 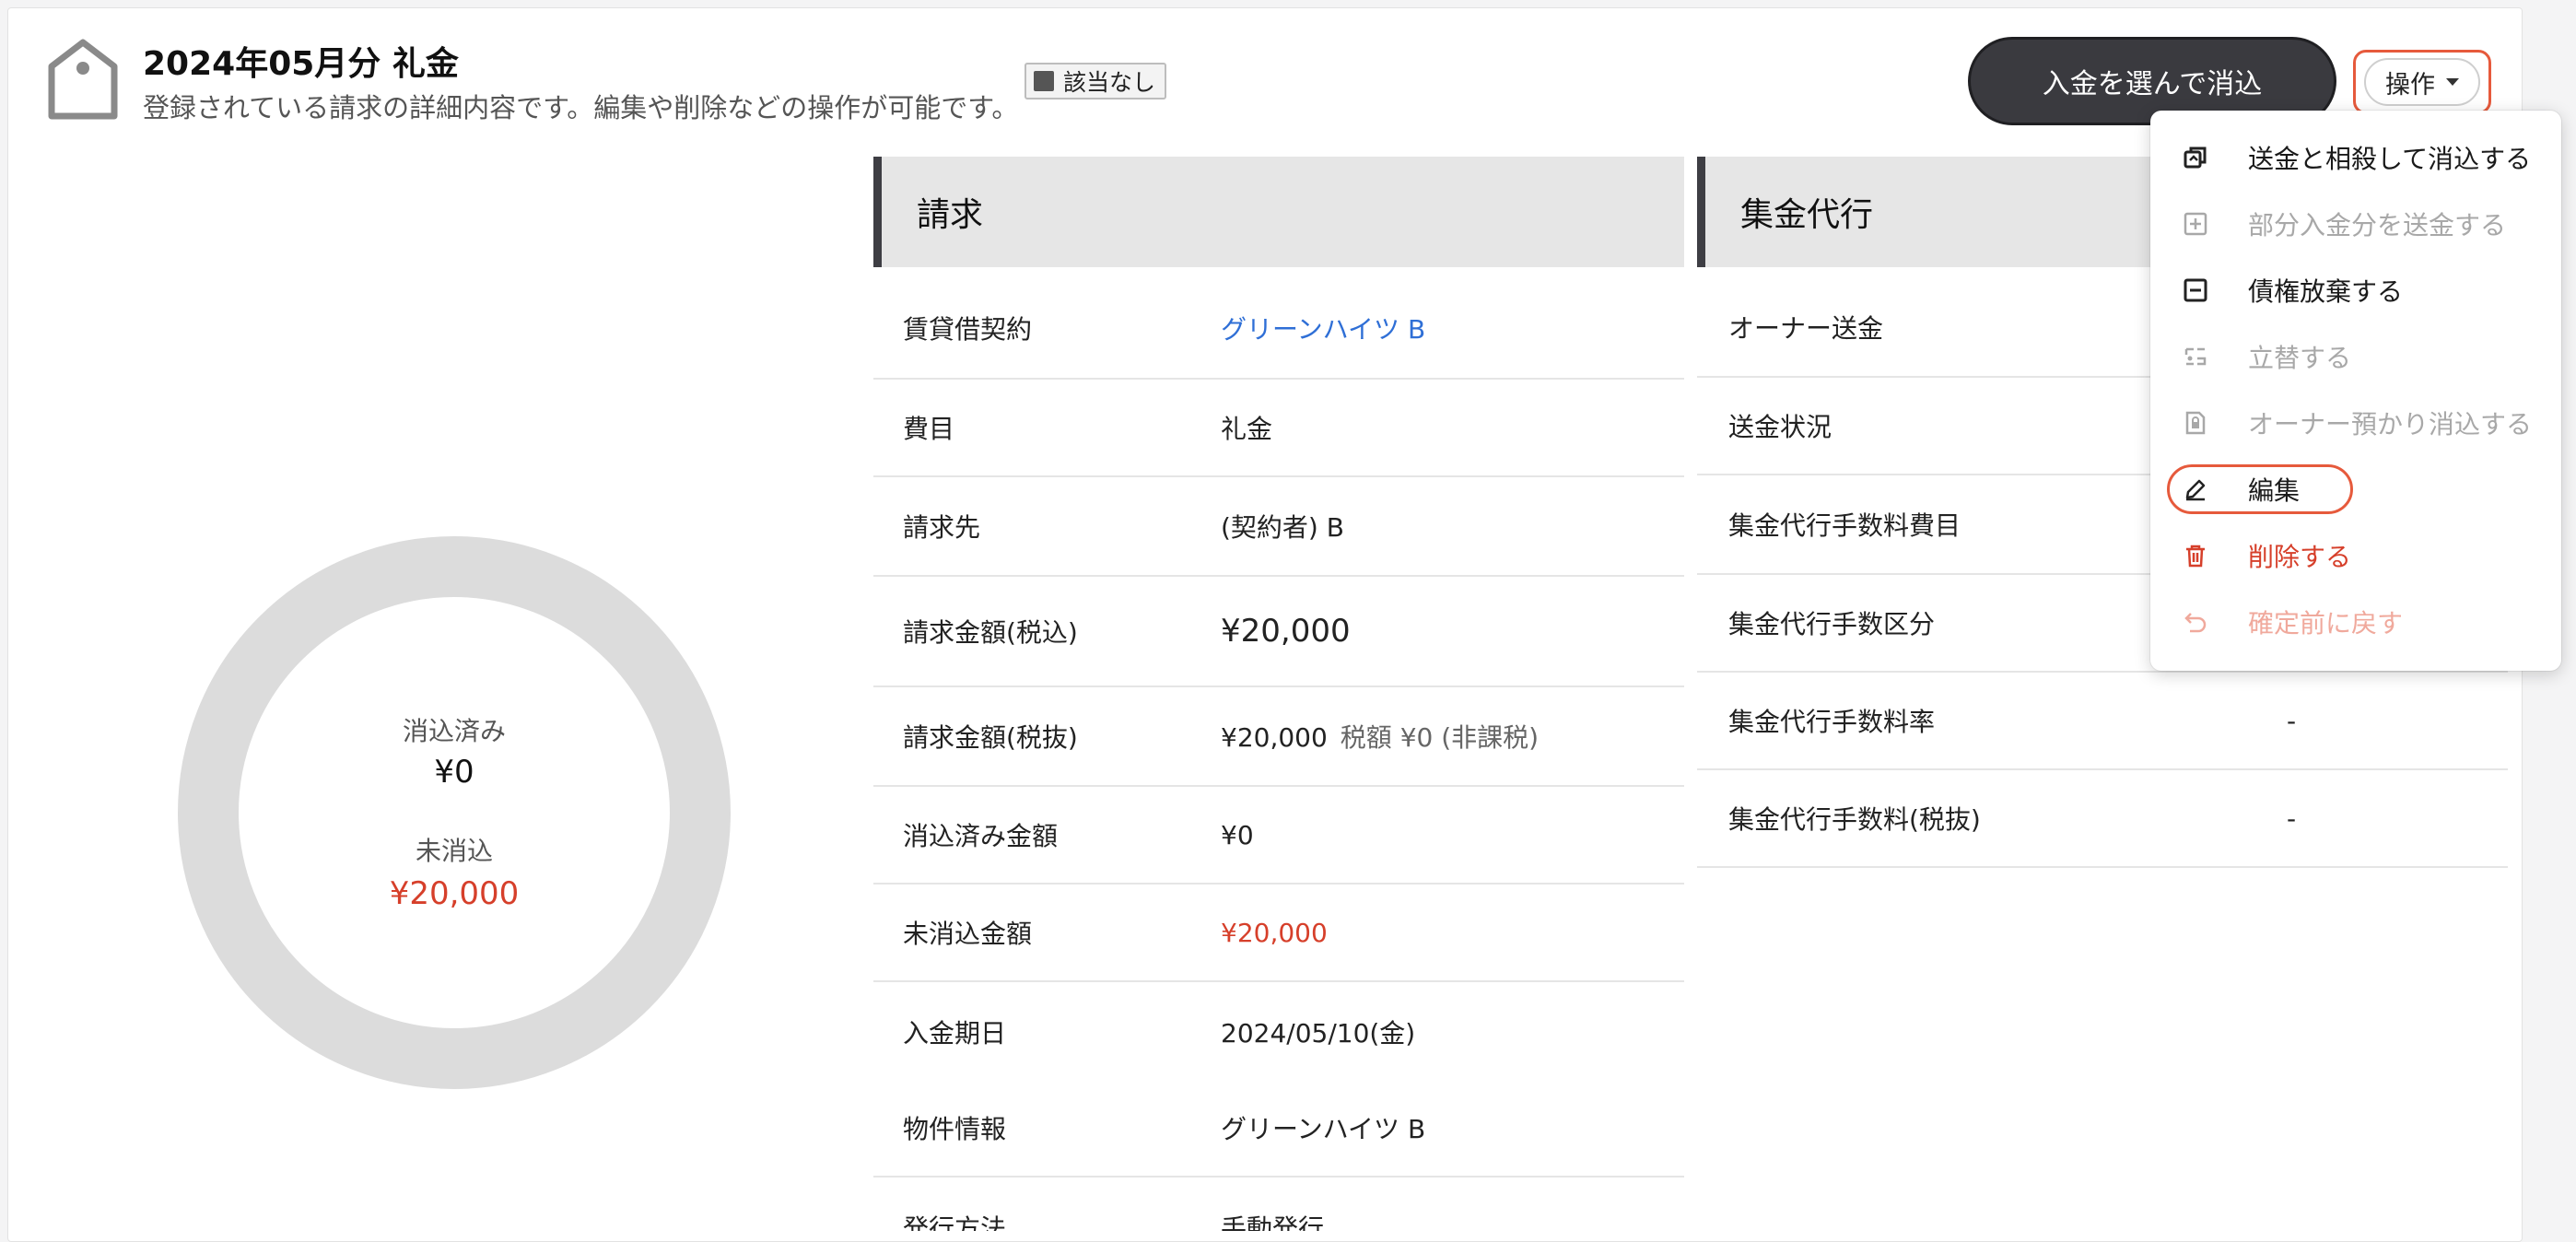 I want to click on undo-icon, so click(x=2195, y=622).